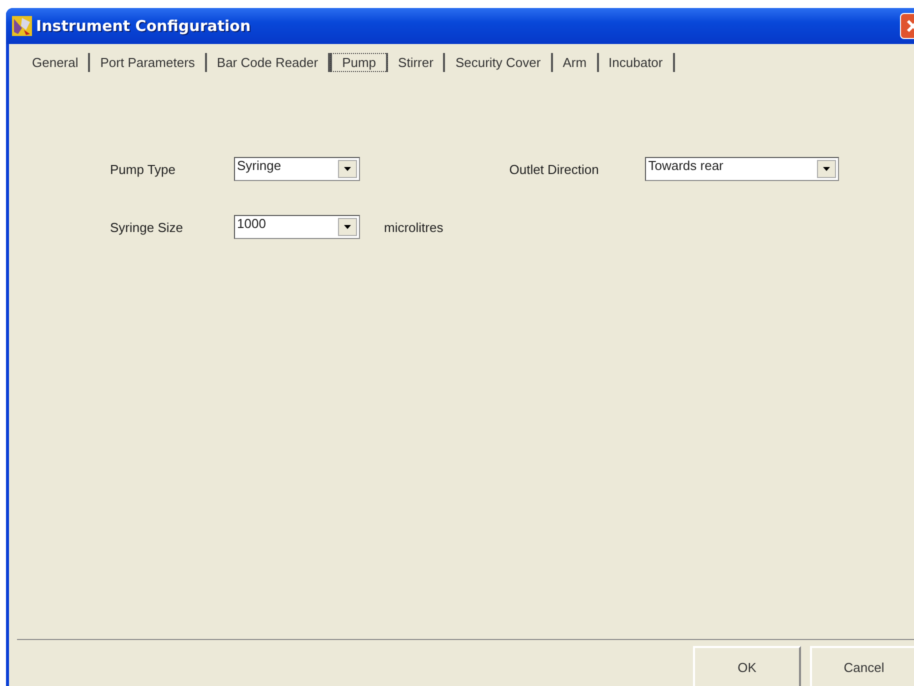 This screenshot has height=686, width=914. Describe the element at coordinates (575, 62) in the screenshot. I see `tab: Arm` at that location.